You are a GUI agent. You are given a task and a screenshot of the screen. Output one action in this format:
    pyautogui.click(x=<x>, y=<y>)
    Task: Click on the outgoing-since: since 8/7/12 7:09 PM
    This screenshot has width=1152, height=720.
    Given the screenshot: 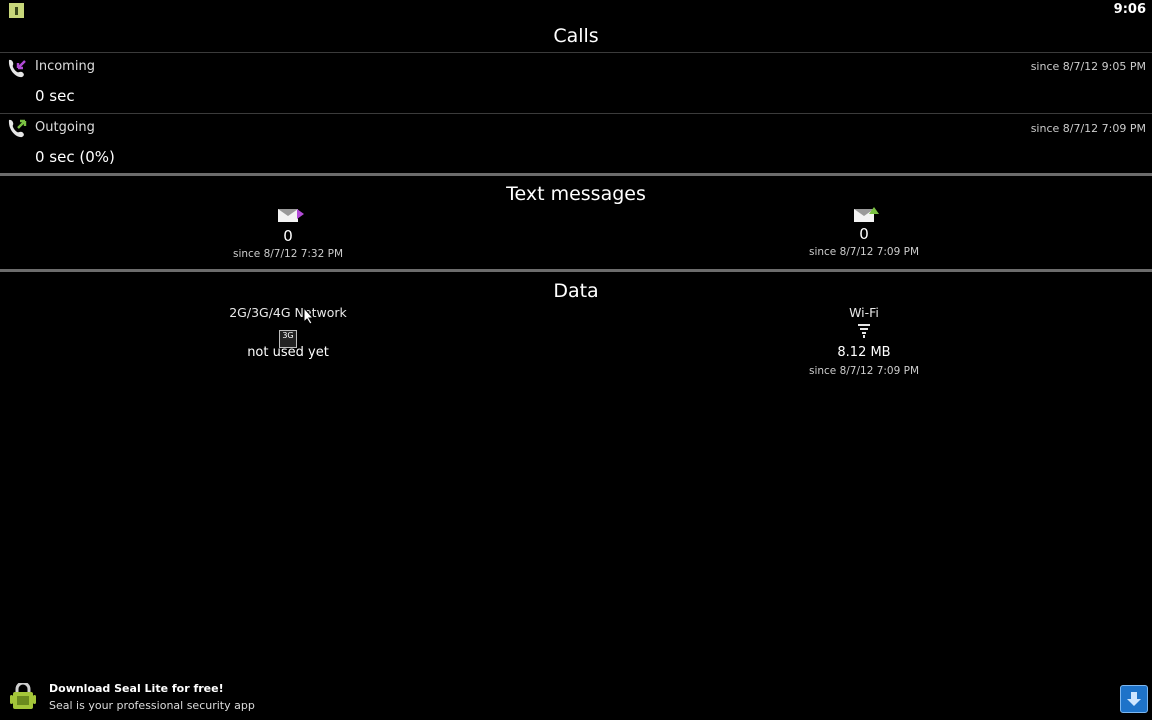 What is the action you would take?
    pyautogui.click(x=1088, y=128)
    